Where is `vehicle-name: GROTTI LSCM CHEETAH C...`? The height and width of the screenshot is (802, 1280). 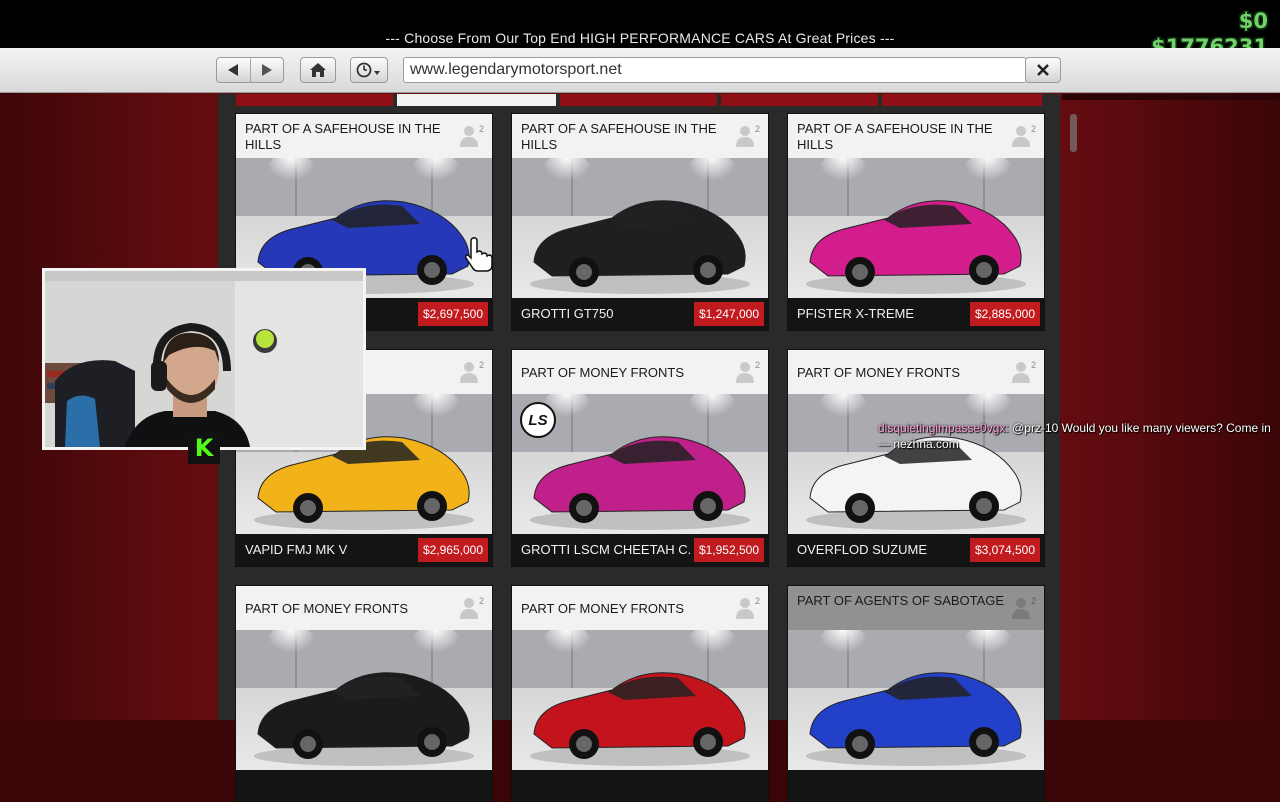 vehicle-name: GROTTI LSCM CHEETAH C... is located at coordinates (606, 549).